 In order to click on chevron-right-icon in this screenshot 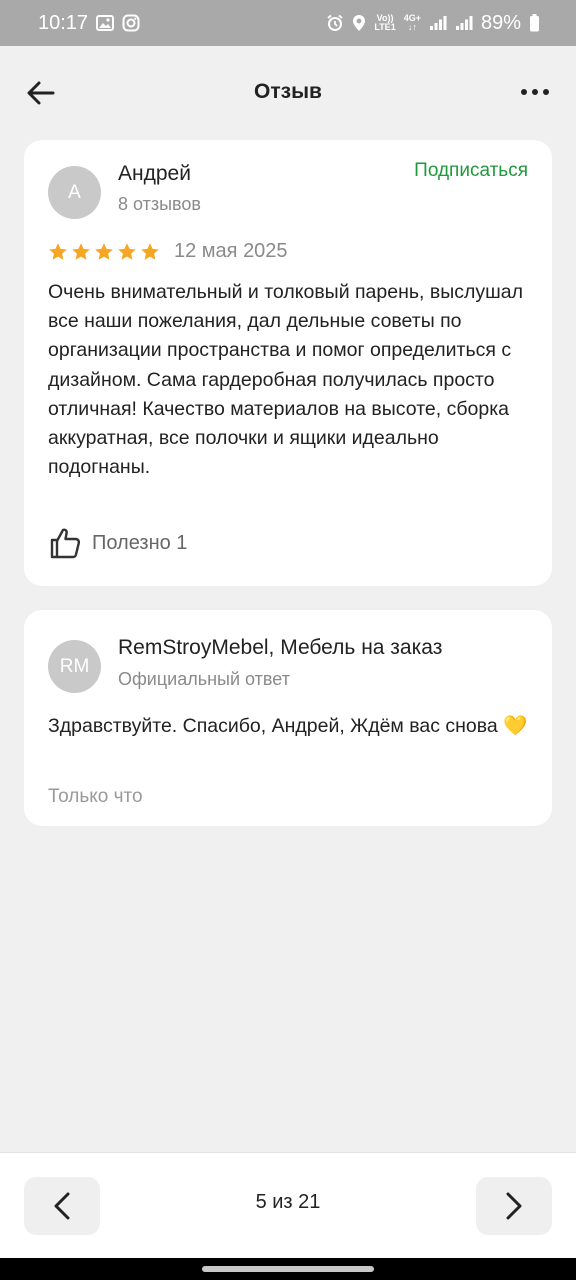, I will do `click(514, 1206)`.